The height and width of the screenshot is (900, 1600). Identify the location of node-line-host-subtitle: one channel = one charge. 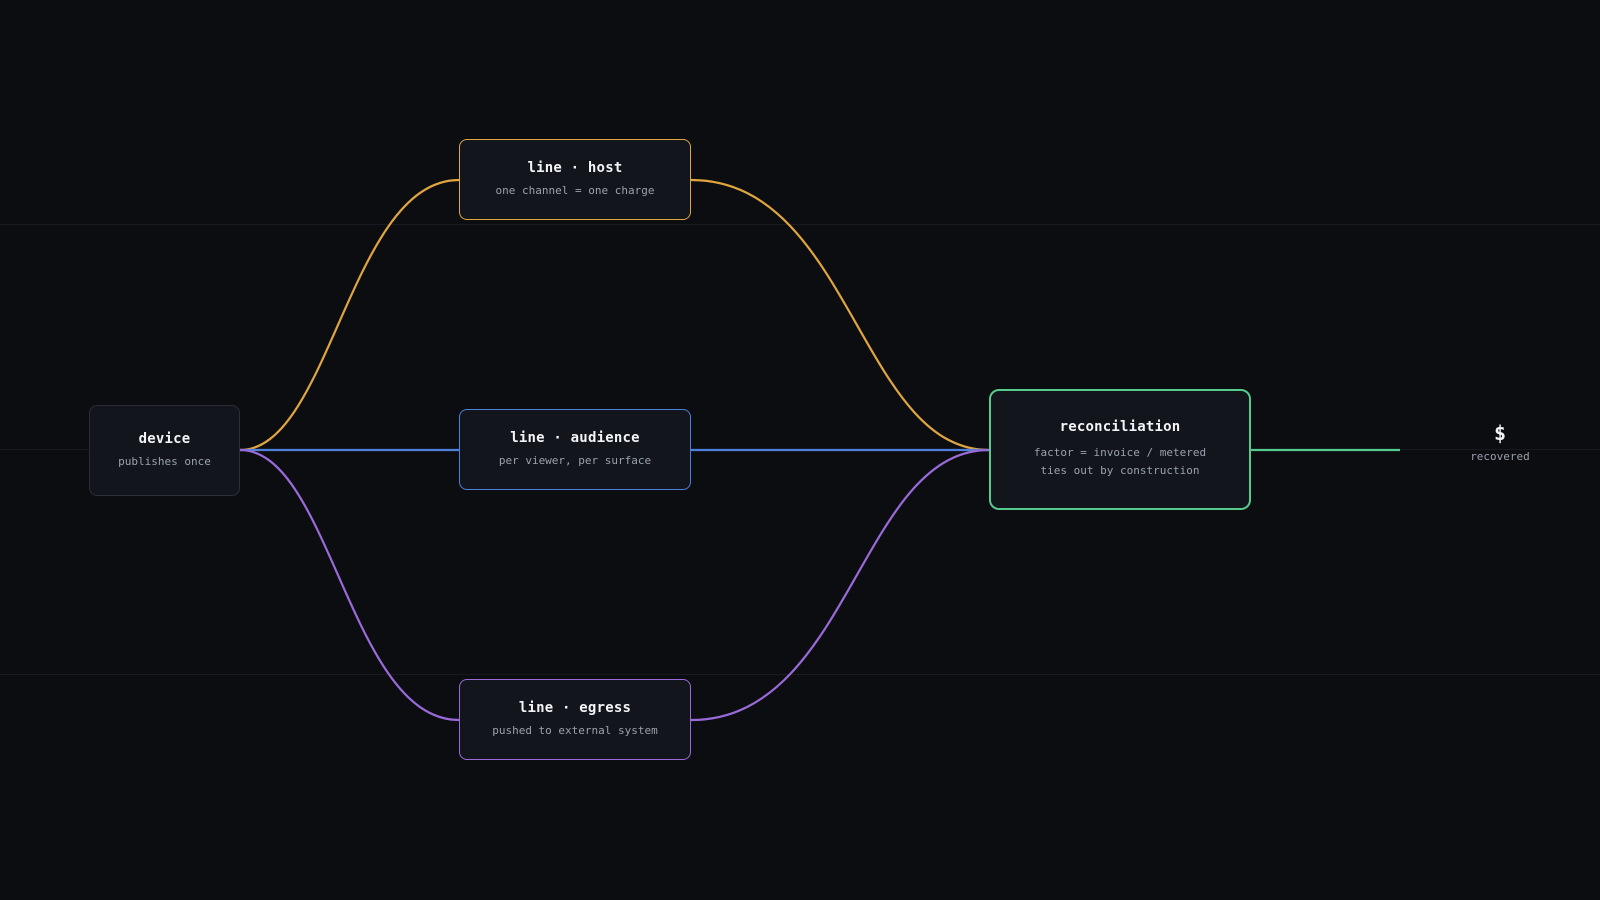
(575, 190).